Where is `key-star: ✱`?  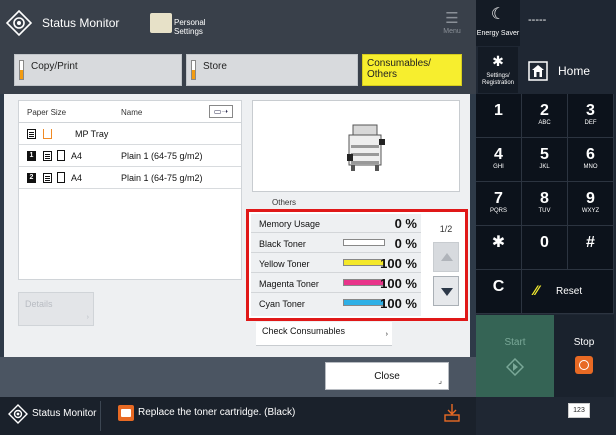
key-star: ✱ is located at coordinates (499, 248).